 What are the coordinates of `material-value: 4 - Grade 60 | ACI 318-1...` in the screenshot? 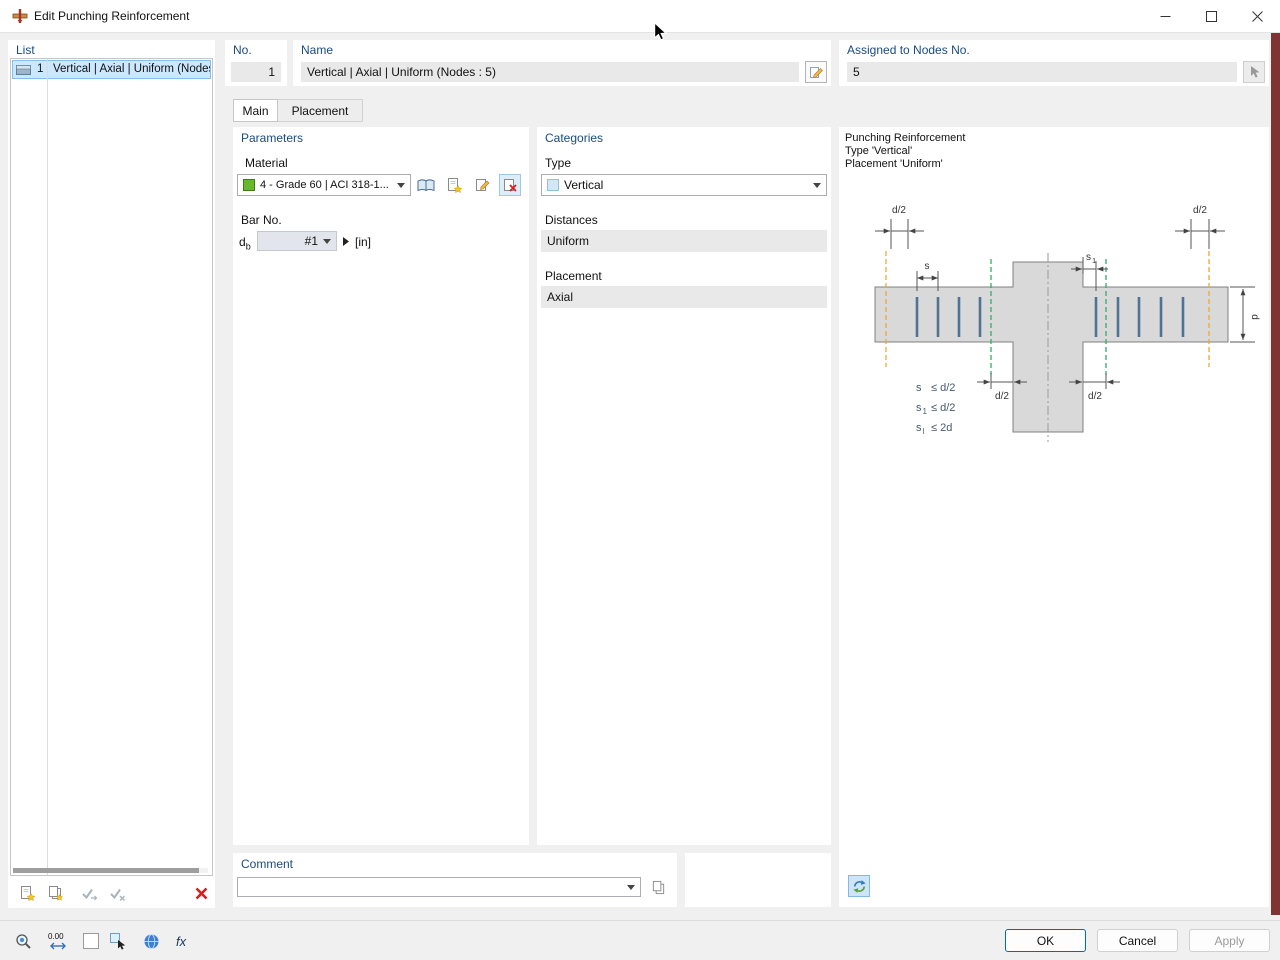 It's located at (324, 185).